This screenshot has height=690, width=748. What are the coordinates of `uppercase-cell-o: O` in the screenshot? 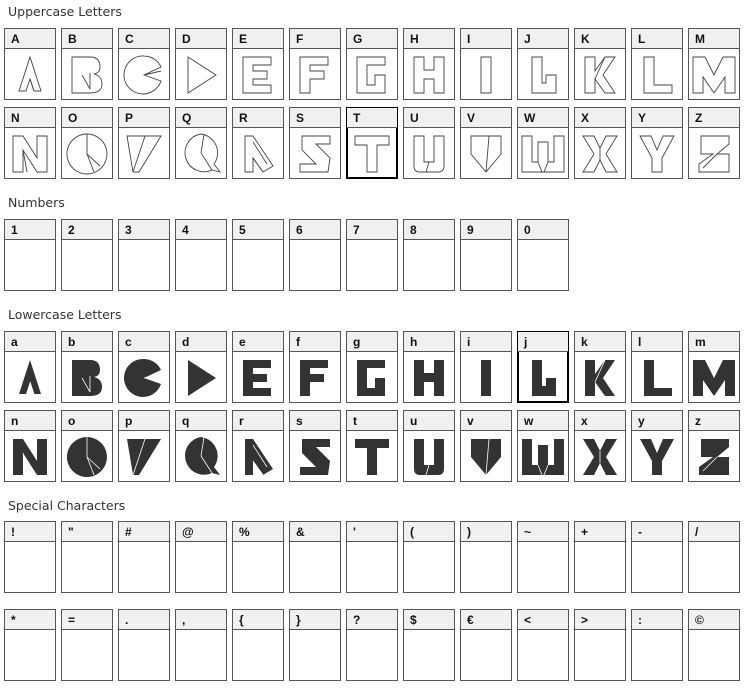 It's located at (87, 143).